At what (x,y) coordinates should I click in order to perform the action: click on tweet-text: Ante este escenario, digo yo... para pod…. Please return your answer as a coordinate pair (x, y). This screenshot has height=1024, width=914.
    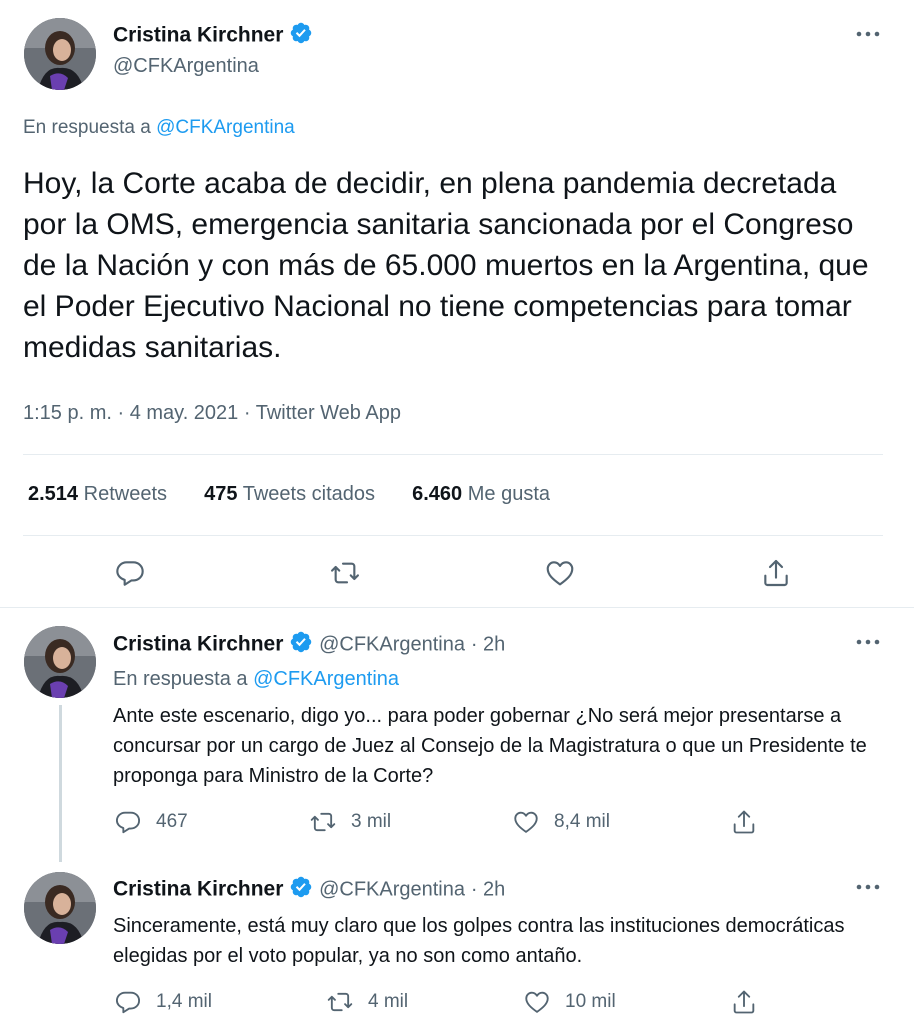
    Looking at the image, I should click on (490, 746).